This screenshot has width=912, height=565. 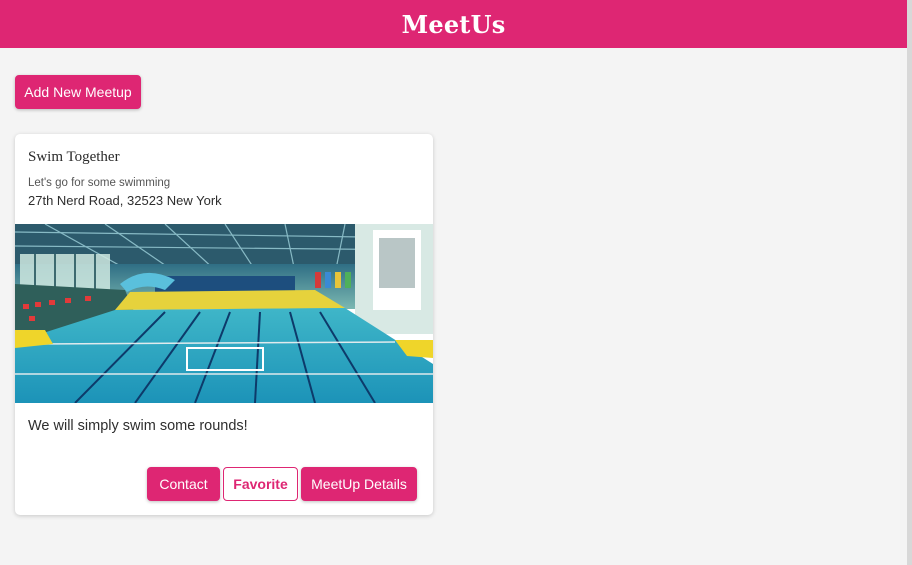 What do you see at coordinates (138, 426) in the screenshot?
I see `meetup-description: We will simply swim some rounds!` at bounding box center [138, 426].